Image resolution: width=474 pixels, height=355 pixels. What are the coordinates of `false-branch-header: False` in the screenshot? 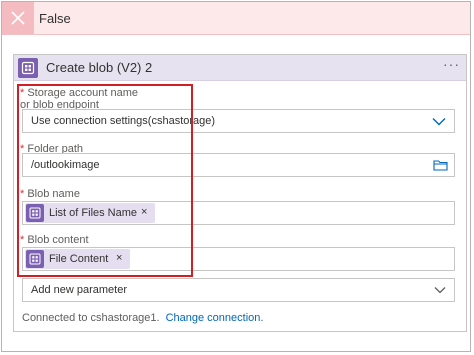 It's located at (236, 18).